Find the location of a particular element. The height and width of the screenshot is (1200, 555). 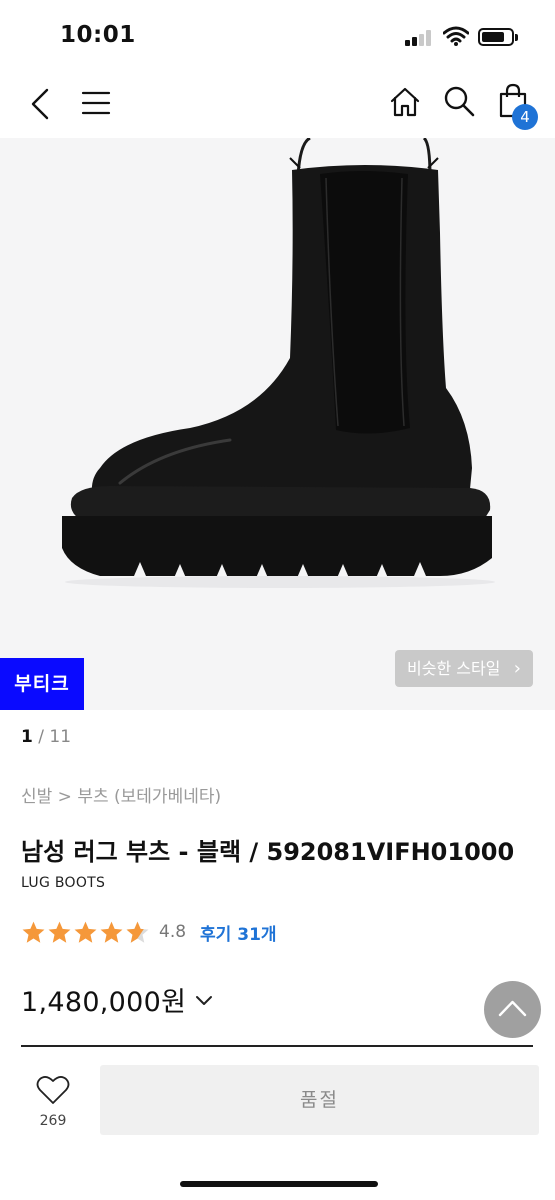

wifi-icon is located at coordinates (456, 36).